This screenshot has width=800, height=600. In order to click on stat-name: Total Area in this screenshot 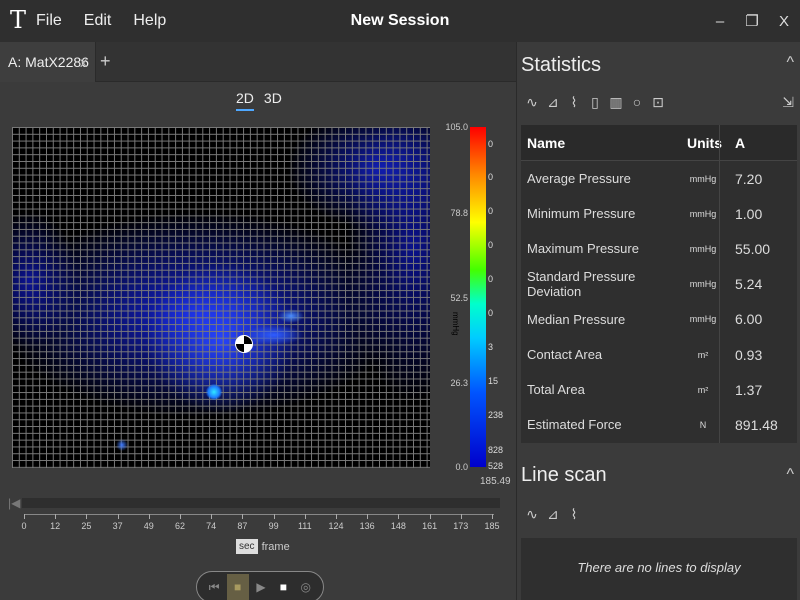, I will do `click(556, 390)`.